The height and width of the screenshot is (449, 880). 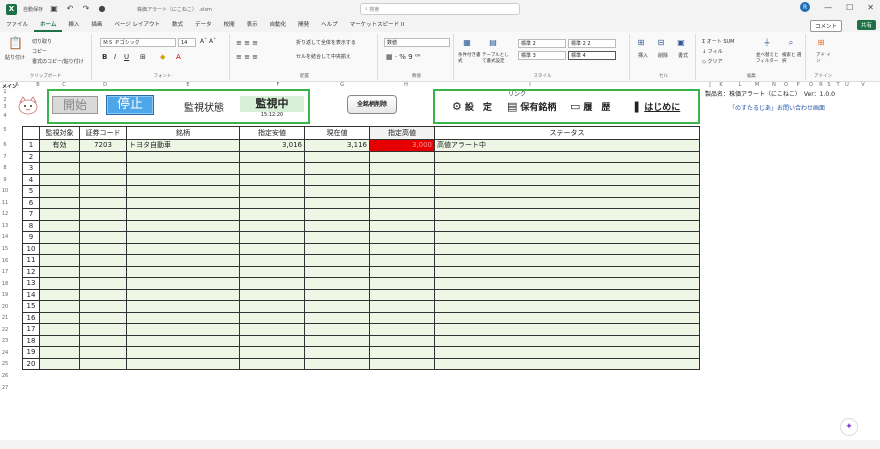 I want to click on row-header: 3, so click(x=5, y=107).